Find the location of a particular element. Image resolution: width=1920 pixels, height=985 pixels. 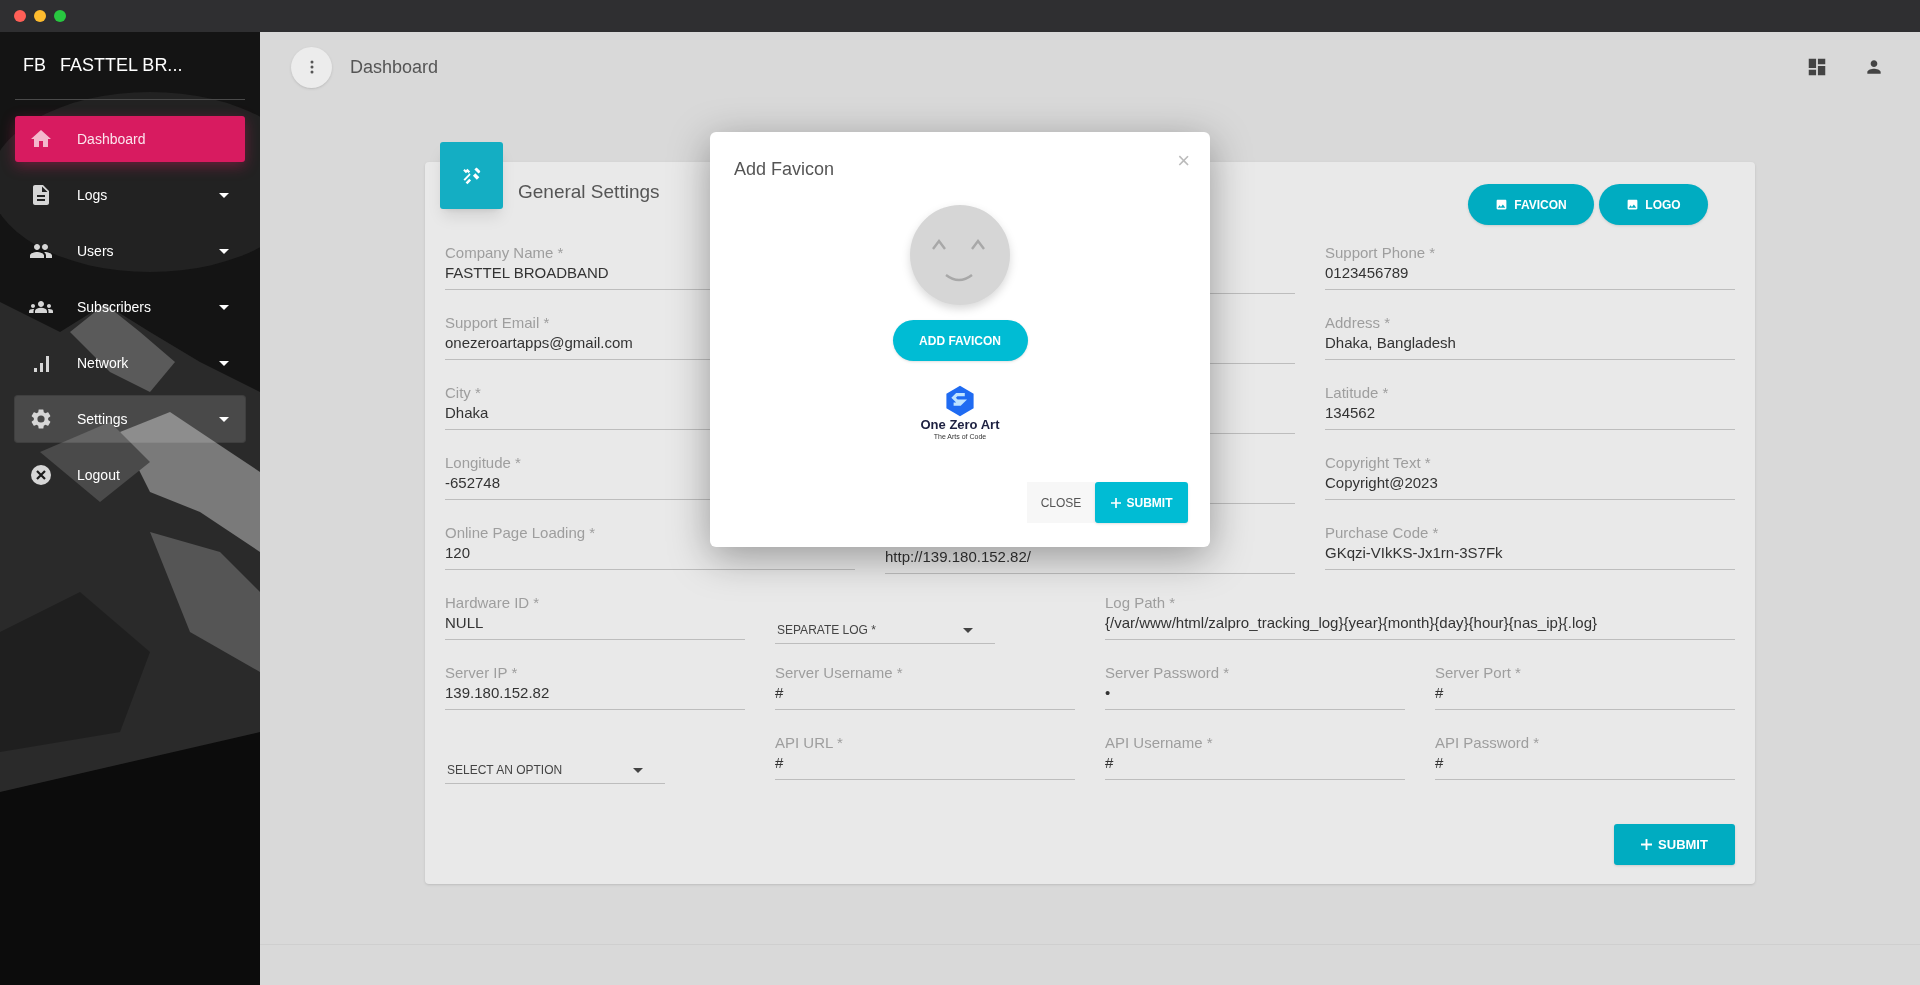

field-label: Server IP * is located at coordinates (482, 673).